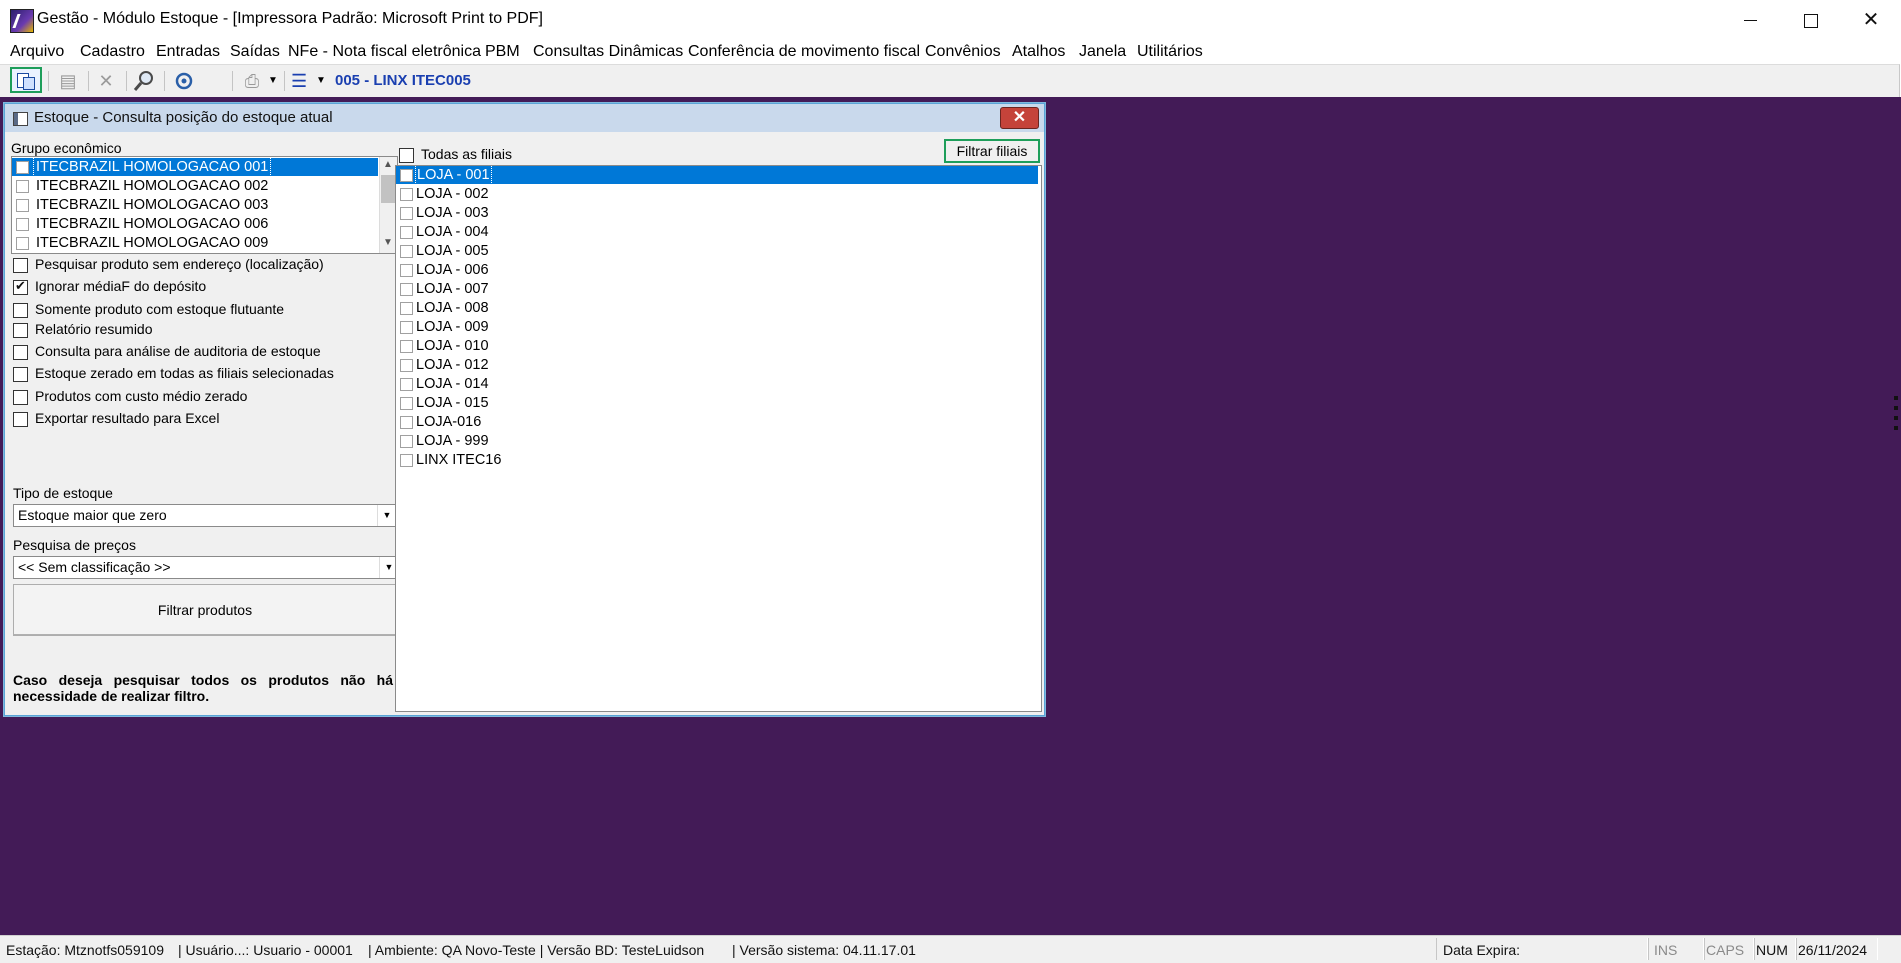  I want to click on filial-item: LOJA - 006, so click(717, 270).